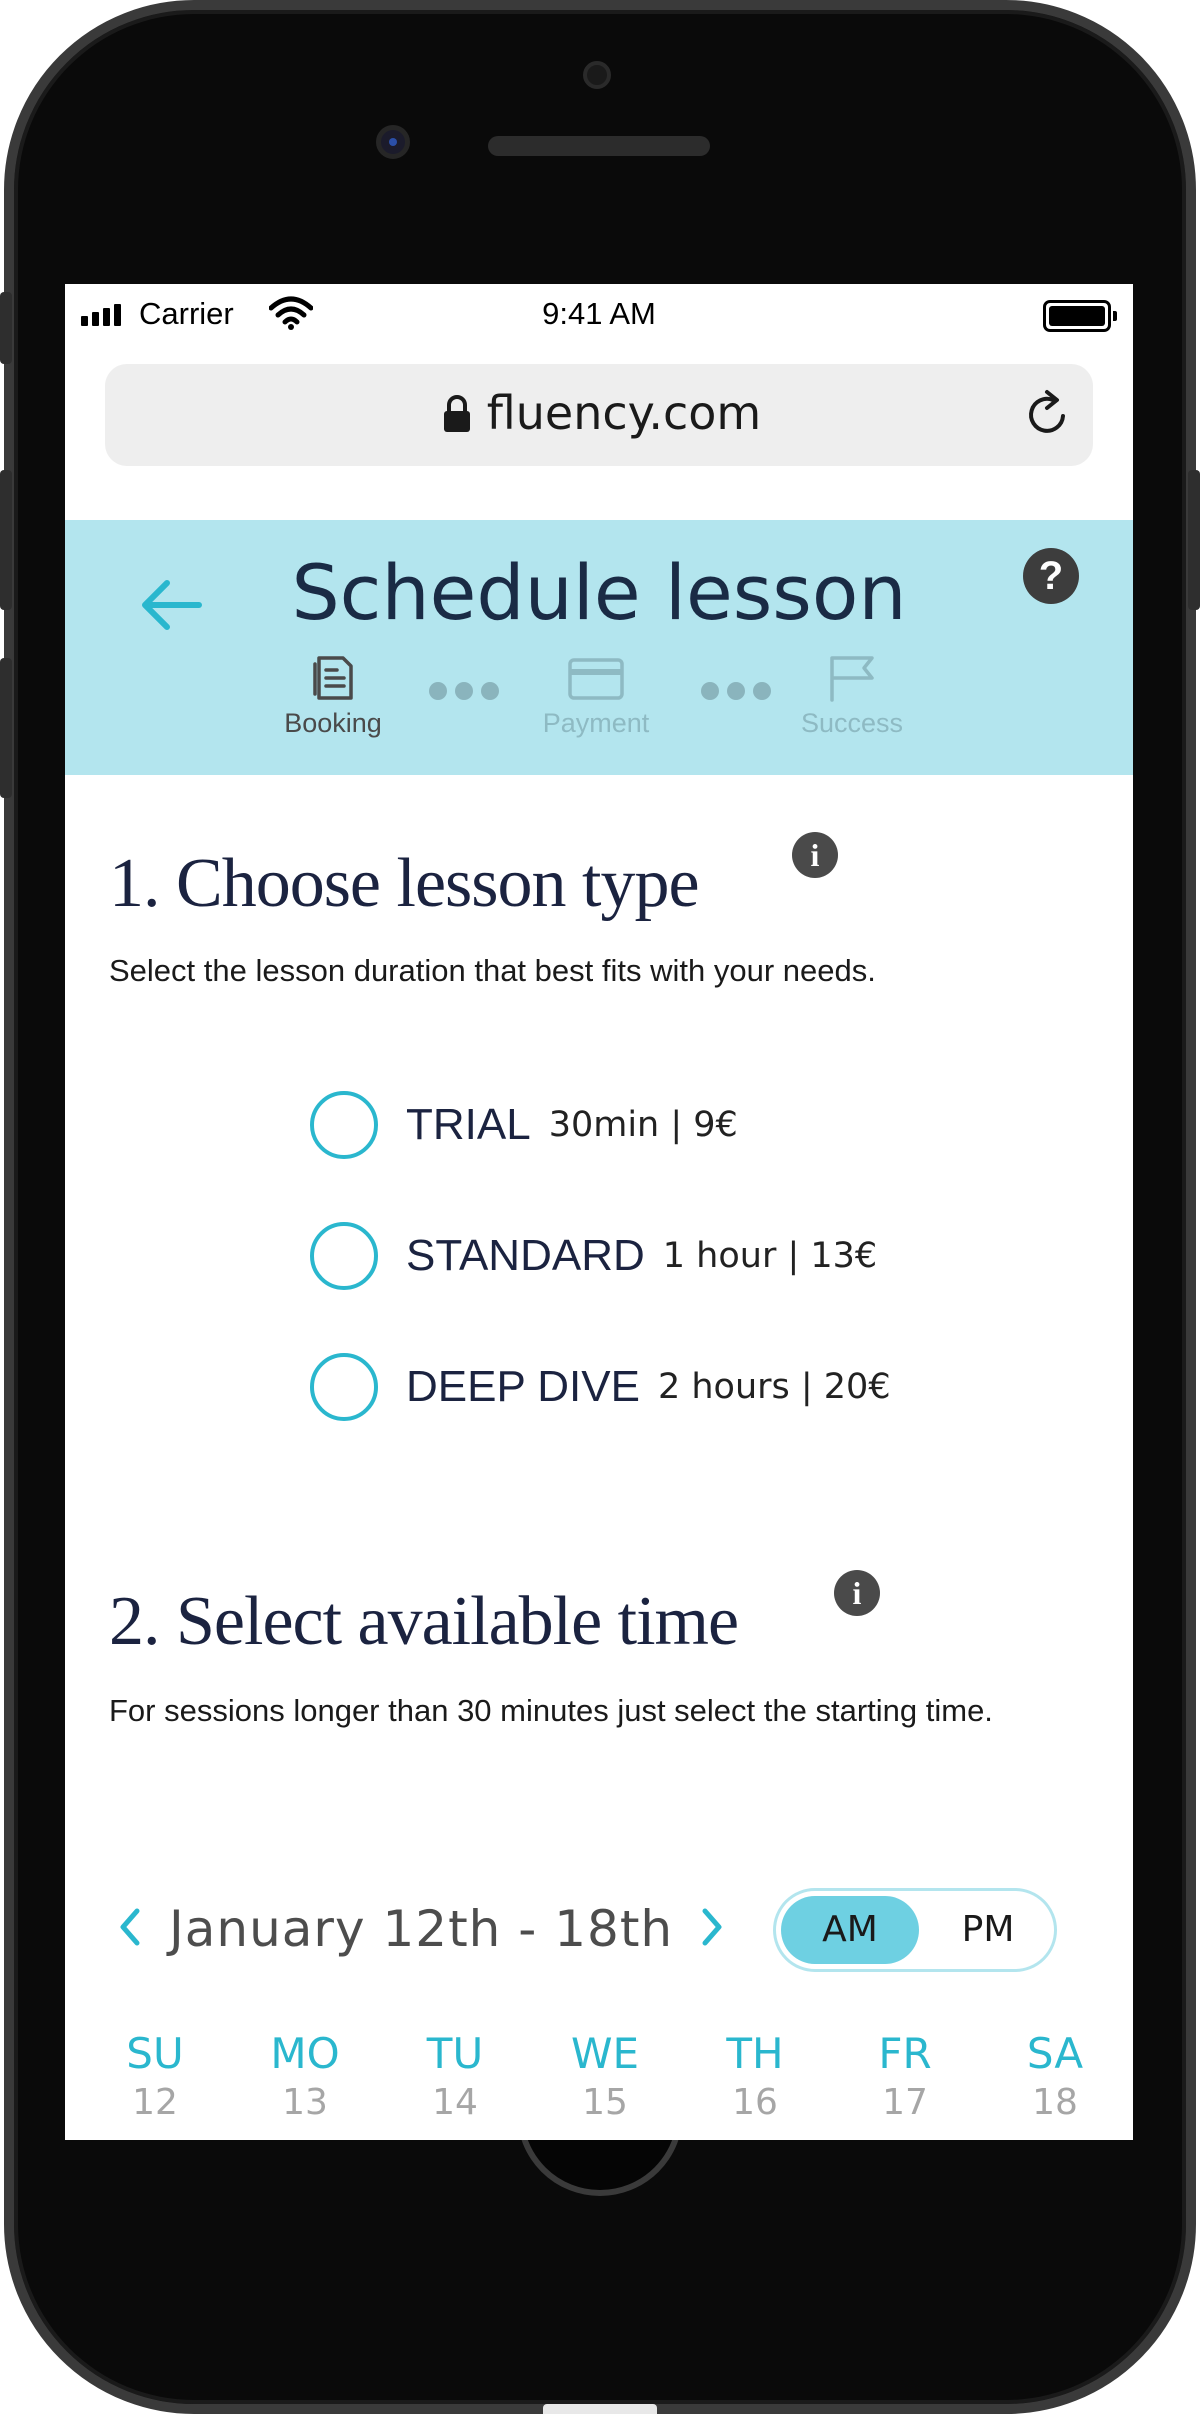 This screenshot has width=1200, height=2414. Describe the element at coordinates (523, 1386) in the screenshot. I see `option-name: DEEP DIVE` at that location.